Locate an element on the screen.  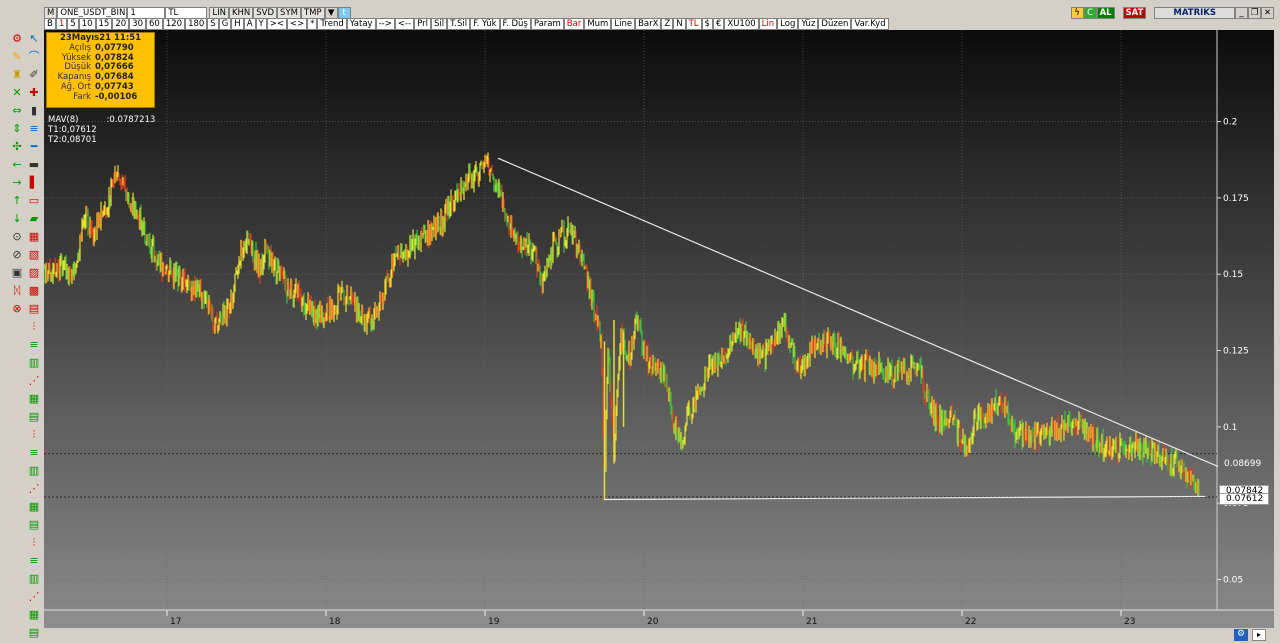
toolbar-button: 60 is located at coordinates (154, 24).